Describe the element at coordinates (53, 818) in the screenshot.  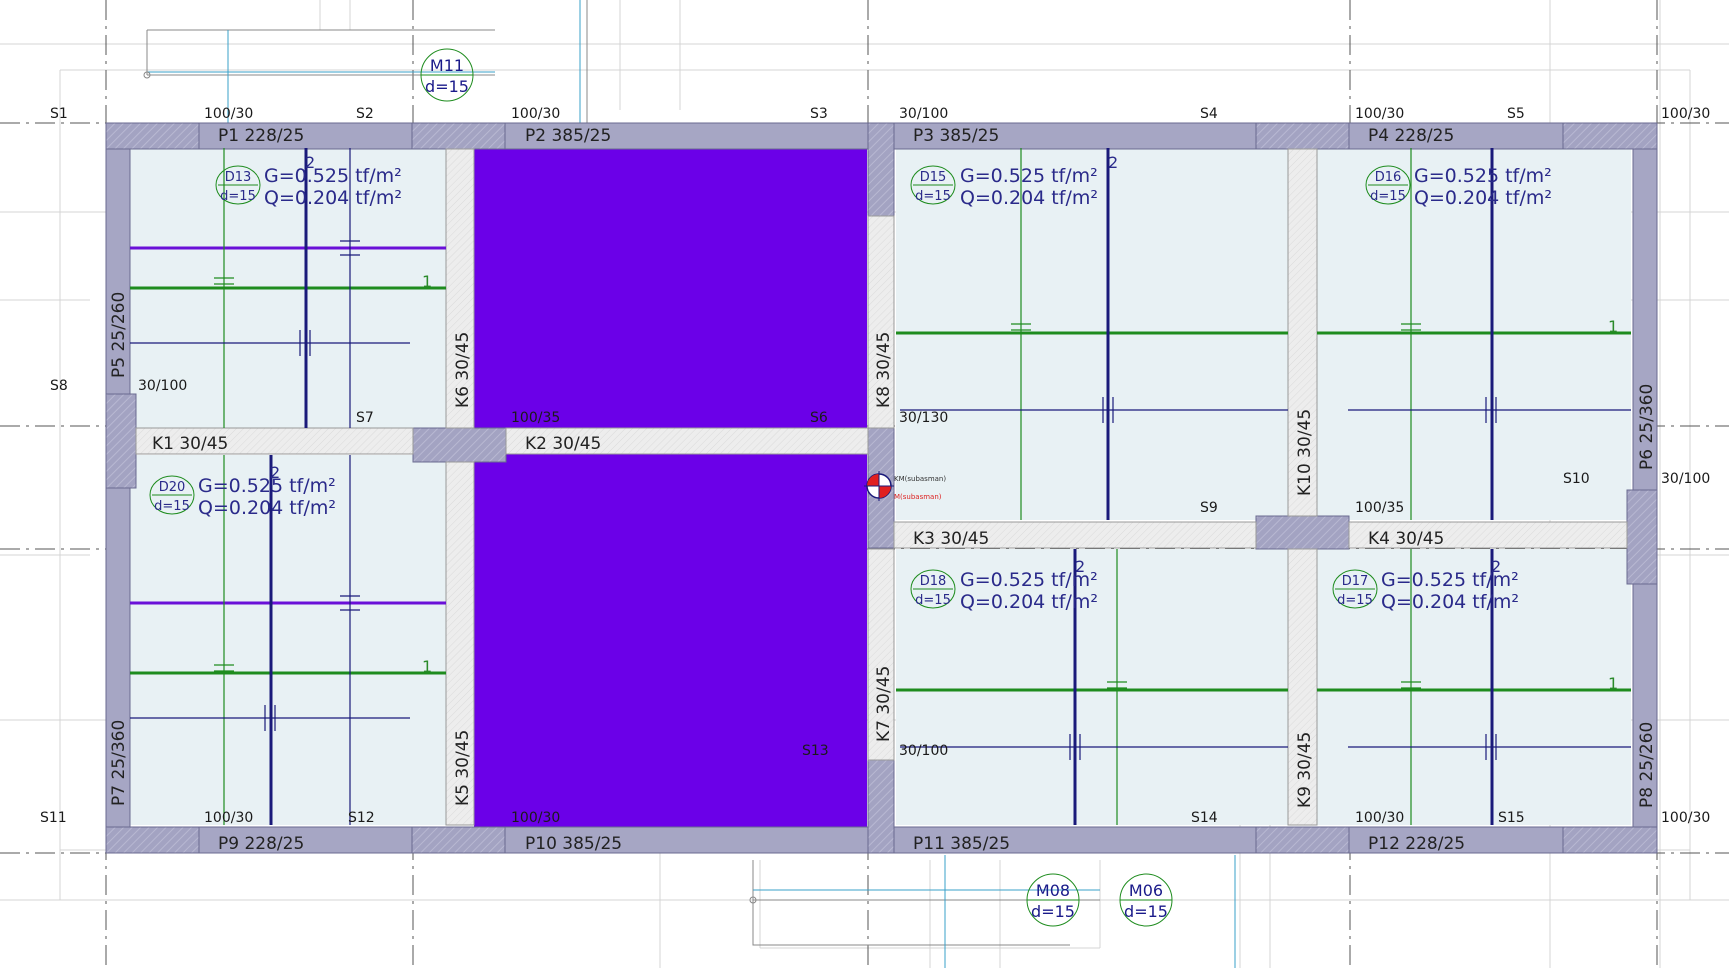
I see `section-s11: S11` at that location.